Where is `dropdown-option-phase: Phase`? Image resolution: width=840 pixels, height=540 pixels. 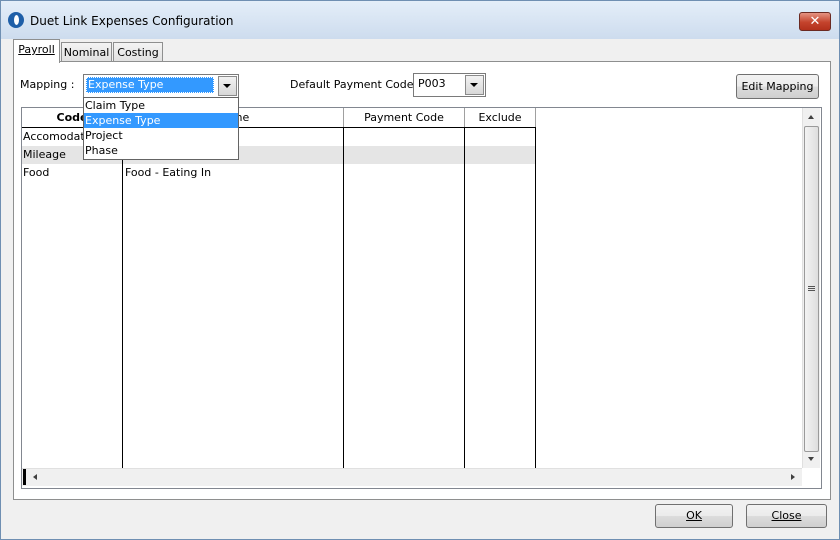
dropdown-option-phase: Phase is located at coordinates (161, 150).